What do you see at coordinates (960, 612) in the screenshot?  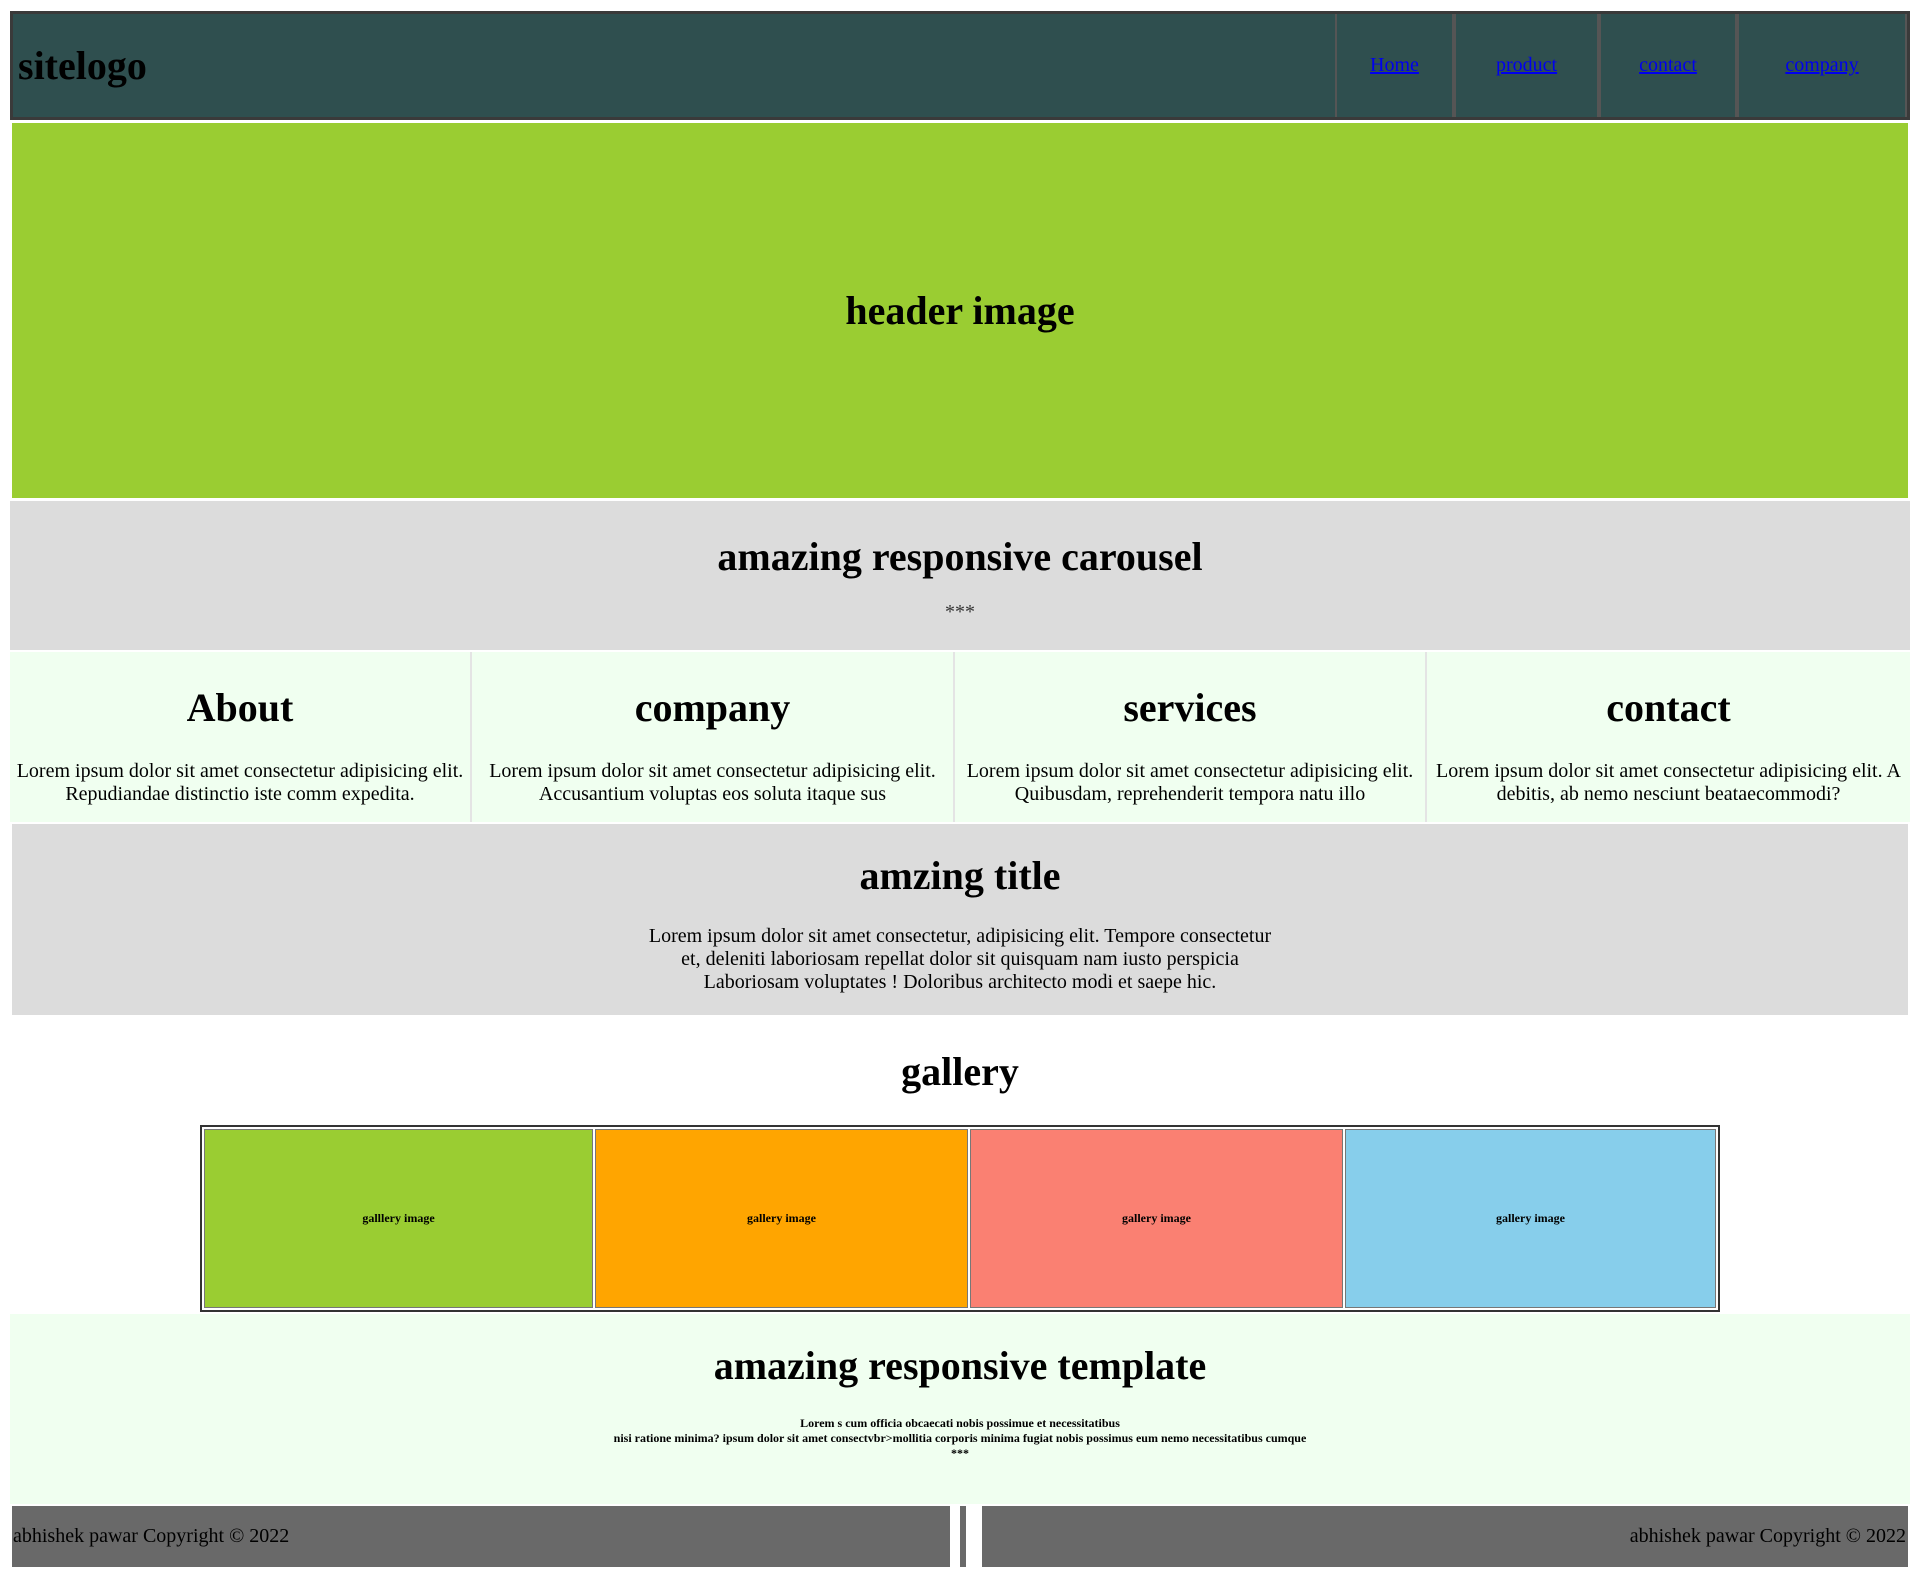 I see `carousel-stars: ***` at bounding box center [960, 612].